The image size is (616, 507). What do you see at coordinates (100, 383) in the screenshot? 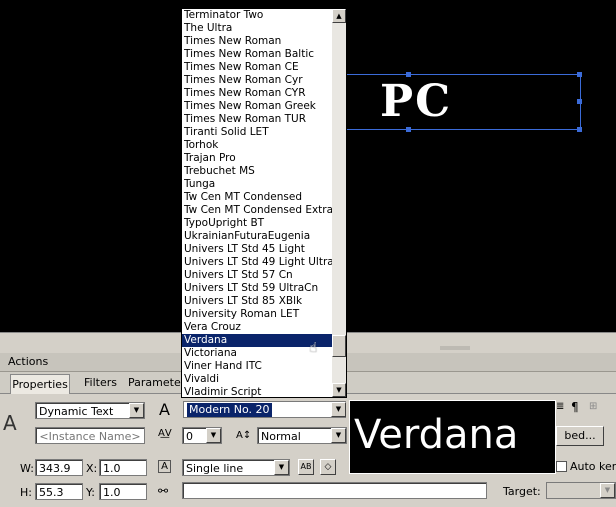
I see `tab-filters: Filters` at bounding box center [100, 383].